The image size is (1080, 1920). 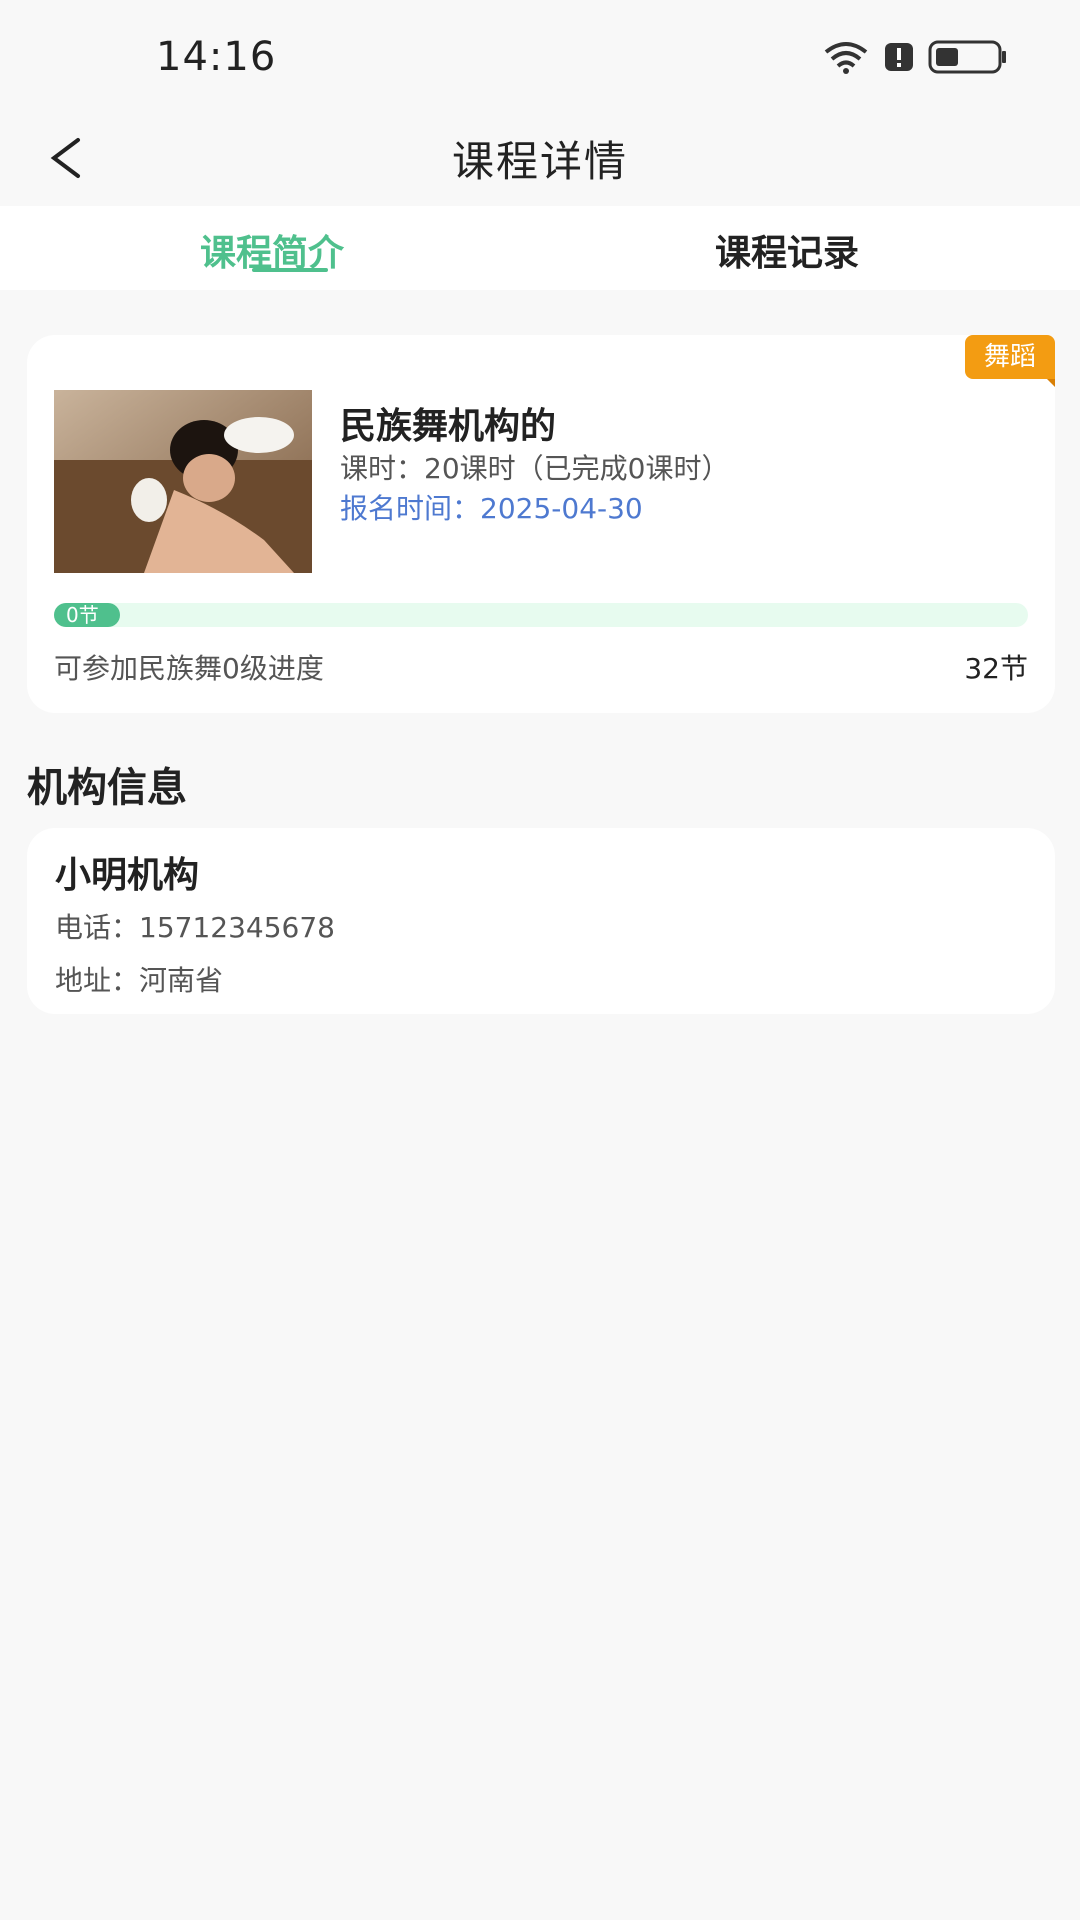 I want to click on alert-icon, so click(x=899, y=57).